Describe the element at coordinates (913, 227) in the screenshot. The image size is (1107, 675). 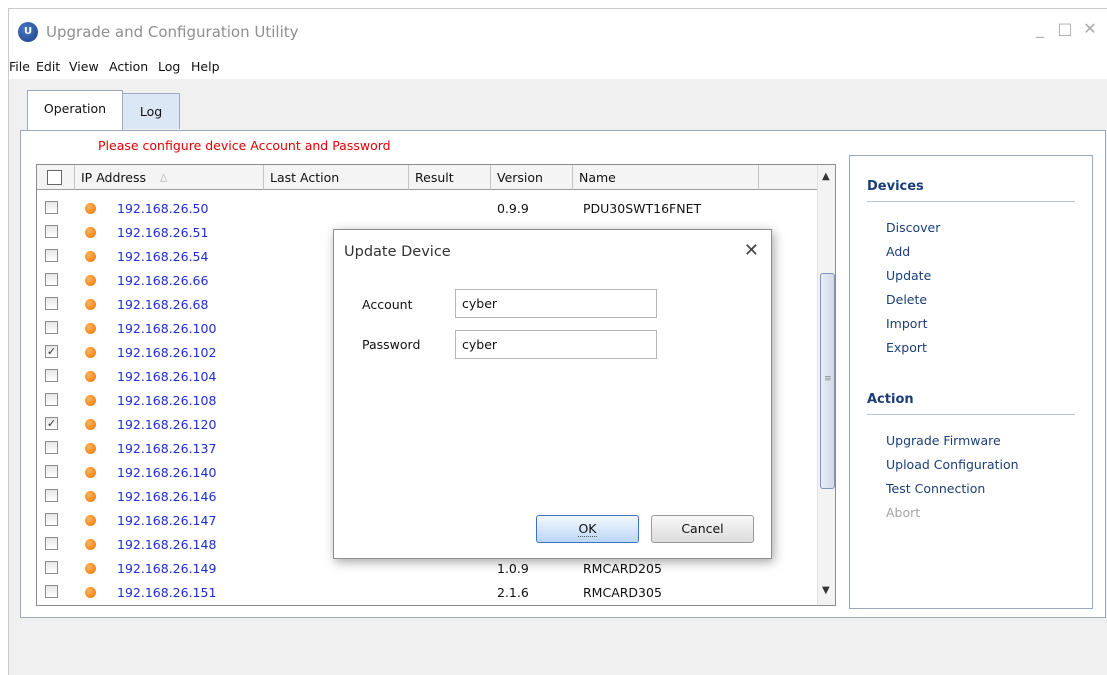
I see `discover-link: Discover` at that location.